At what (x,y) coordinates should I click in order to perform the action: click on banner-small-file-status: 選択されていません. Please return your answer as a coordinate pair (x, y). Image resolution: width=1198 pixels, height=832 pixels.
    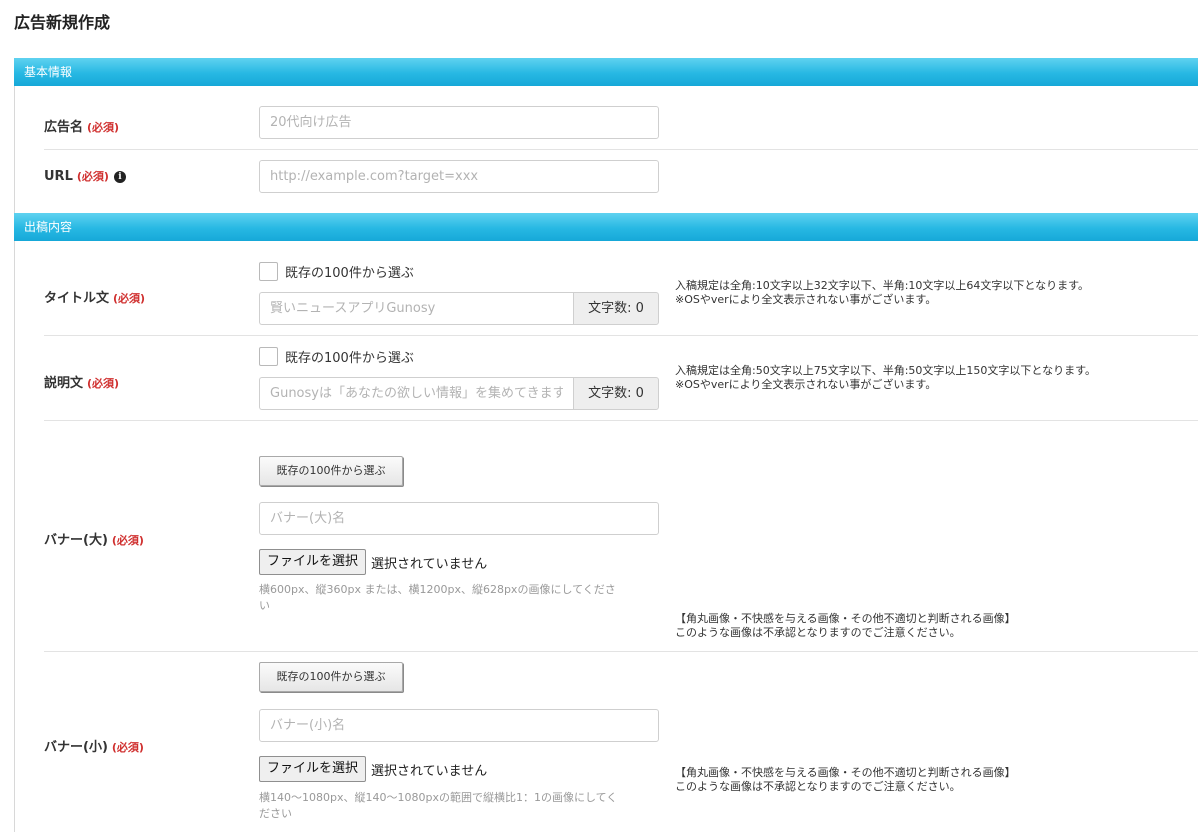
    Looking at the image, I should click on (429, 771).